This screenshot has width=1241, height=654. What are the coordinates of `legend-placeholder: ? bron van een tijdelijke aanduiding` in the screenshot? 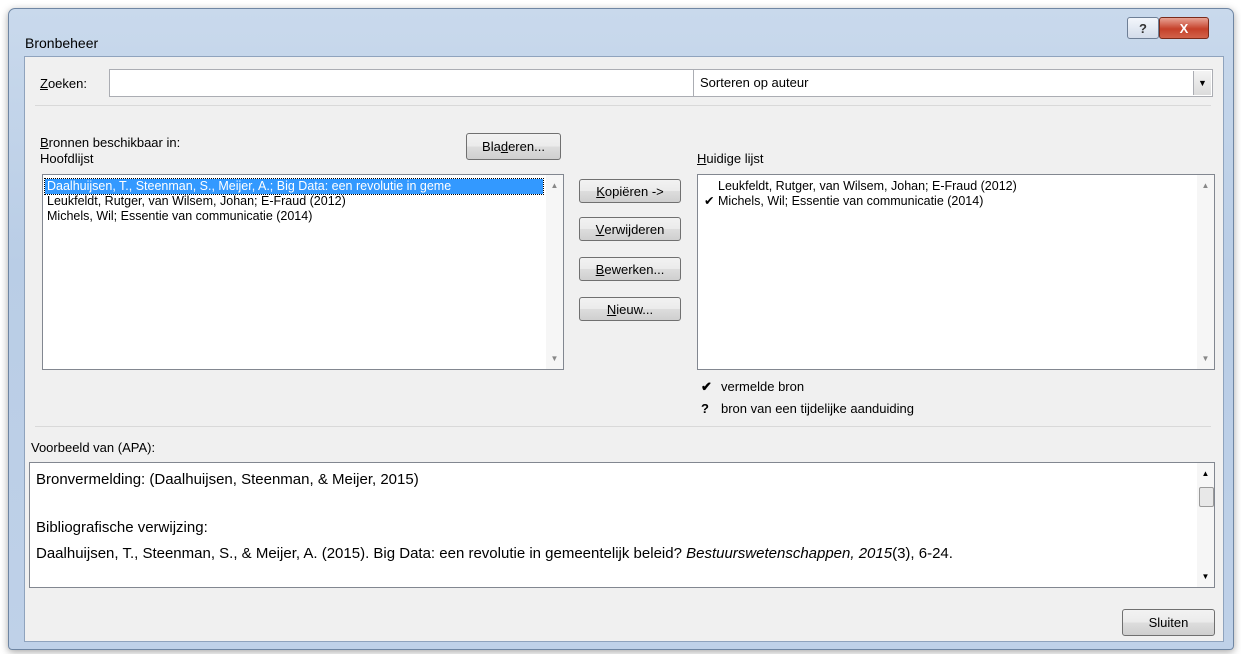 It's located at (807, 408).